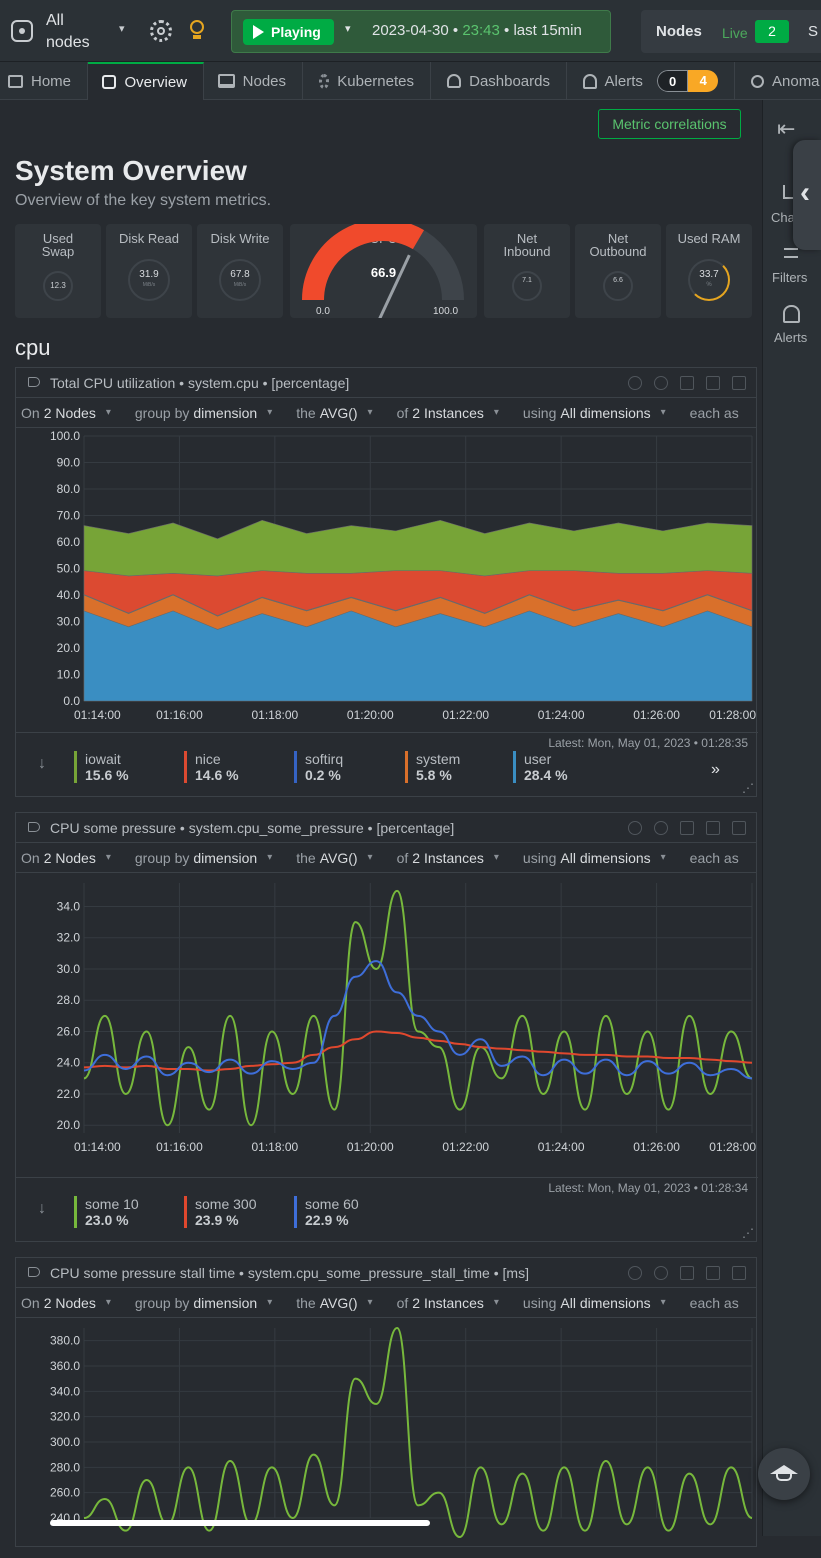  What do you see at coordinates (786, 129) in the screenshot?
I see `collapse-panel-icon: ⇤` at bounding box center [786, 129].